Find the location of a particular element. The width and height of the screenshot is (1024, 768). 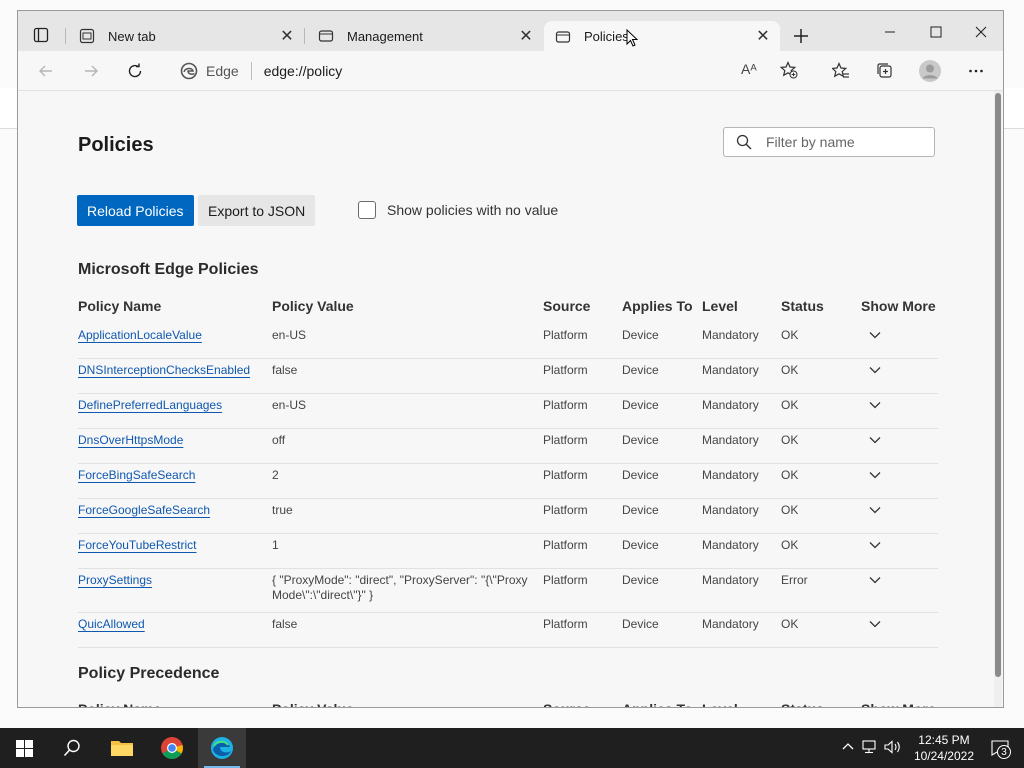

tab-label: New tab is located at coordinates (132, 36).